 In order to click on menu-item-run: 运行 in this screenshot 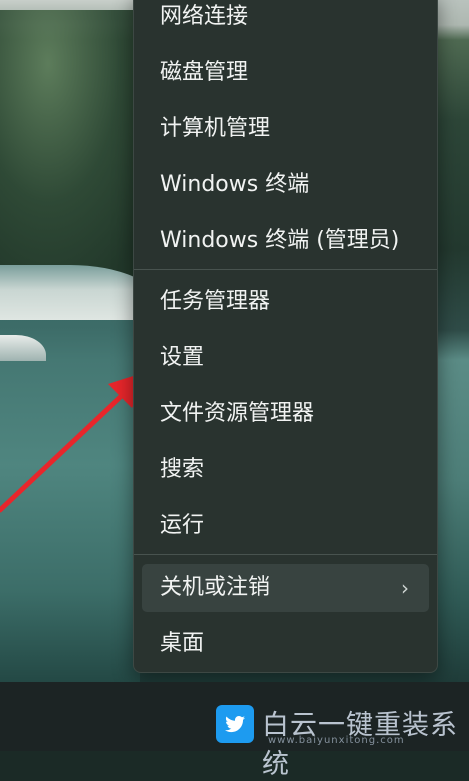, I will do `click(285, 526)`.